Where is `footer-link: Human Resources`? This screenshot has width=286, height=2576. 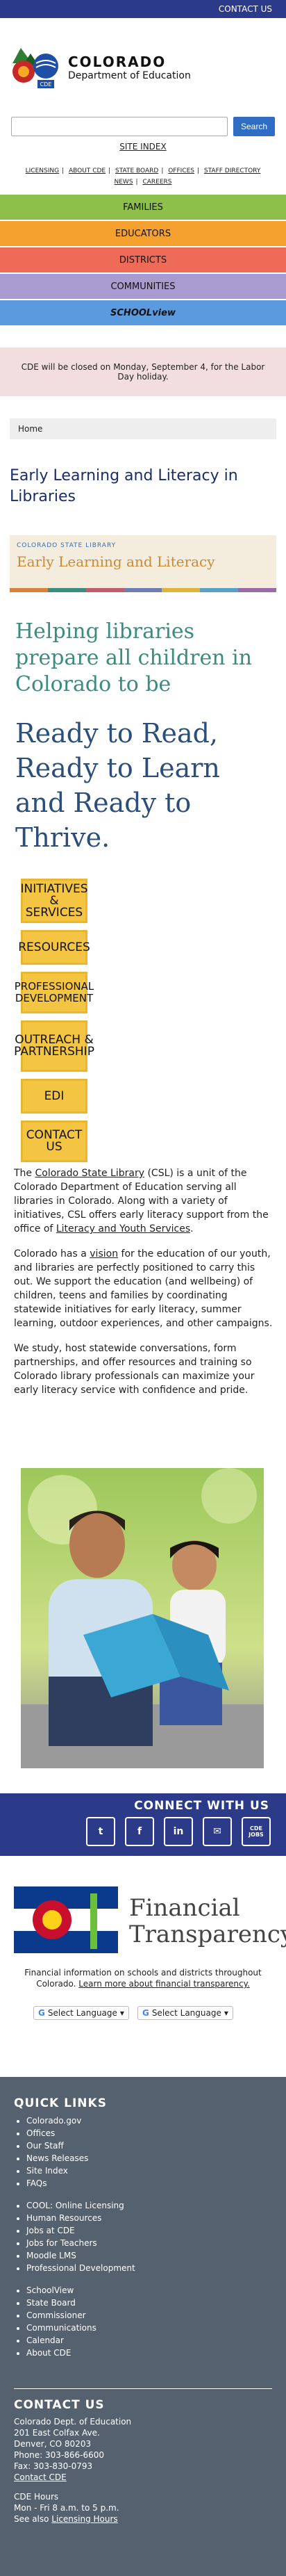
footer-link: Human Resources is located at coordinates (81, 2218).